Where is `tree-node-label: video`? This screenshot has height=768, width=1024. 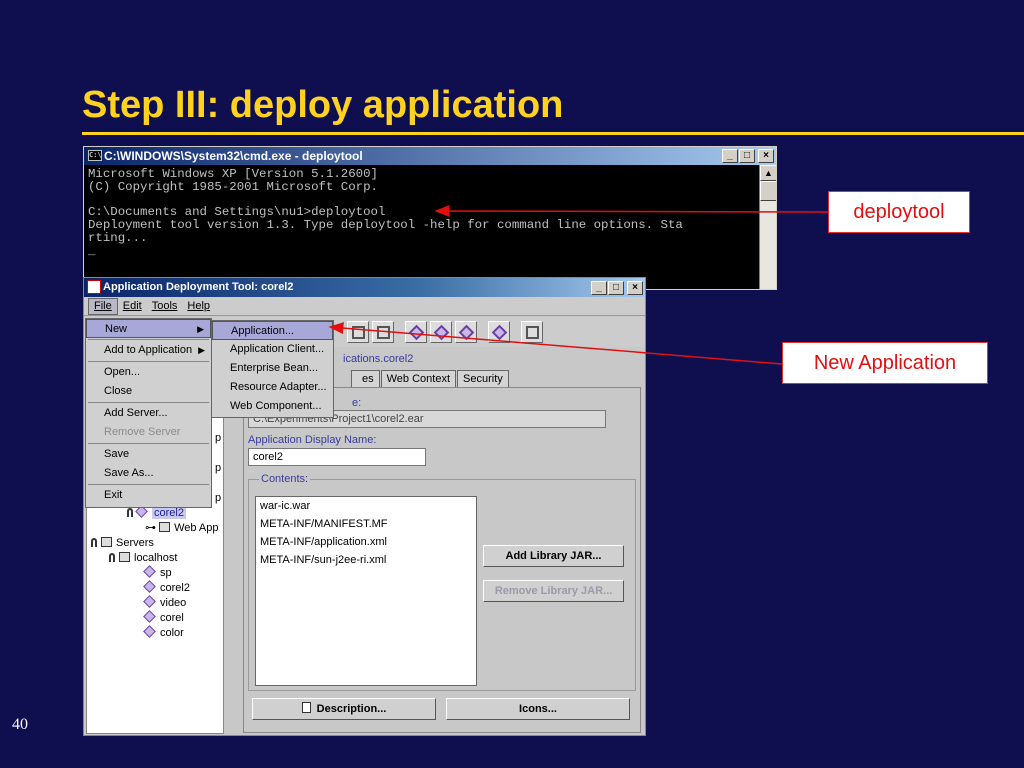
tree-node-label: video is located at coordinates (173, 603).